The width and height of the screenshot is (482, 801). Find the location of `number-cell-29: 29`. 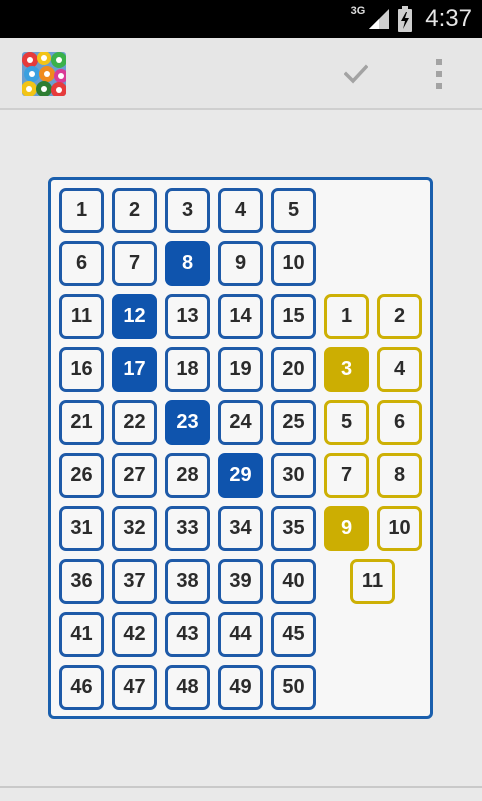

number-cell-29: 29 is located at coordinates (240, 475).